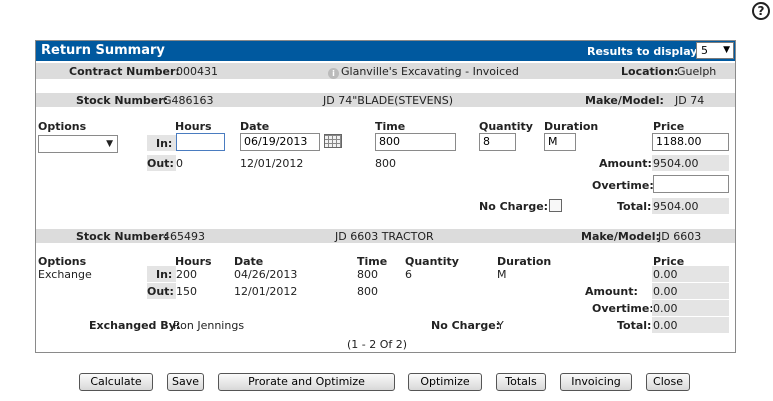  Describe the element at coordinates (78, 144) in the screenshot. I see `item1-options-select: ▼` at that location.